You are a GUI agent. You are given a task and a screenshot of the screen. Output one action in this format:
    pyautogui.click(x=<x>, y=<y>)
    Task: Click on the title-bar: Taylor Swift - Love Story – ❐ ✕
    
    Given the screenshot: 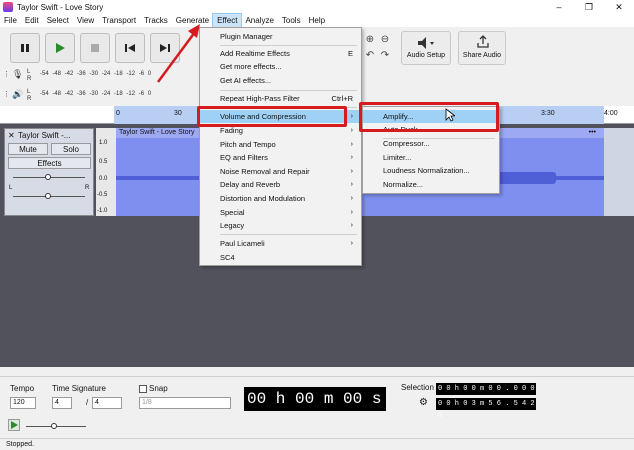 What is the action you would take?
    pyautogui.click(x=317, y=7)
    